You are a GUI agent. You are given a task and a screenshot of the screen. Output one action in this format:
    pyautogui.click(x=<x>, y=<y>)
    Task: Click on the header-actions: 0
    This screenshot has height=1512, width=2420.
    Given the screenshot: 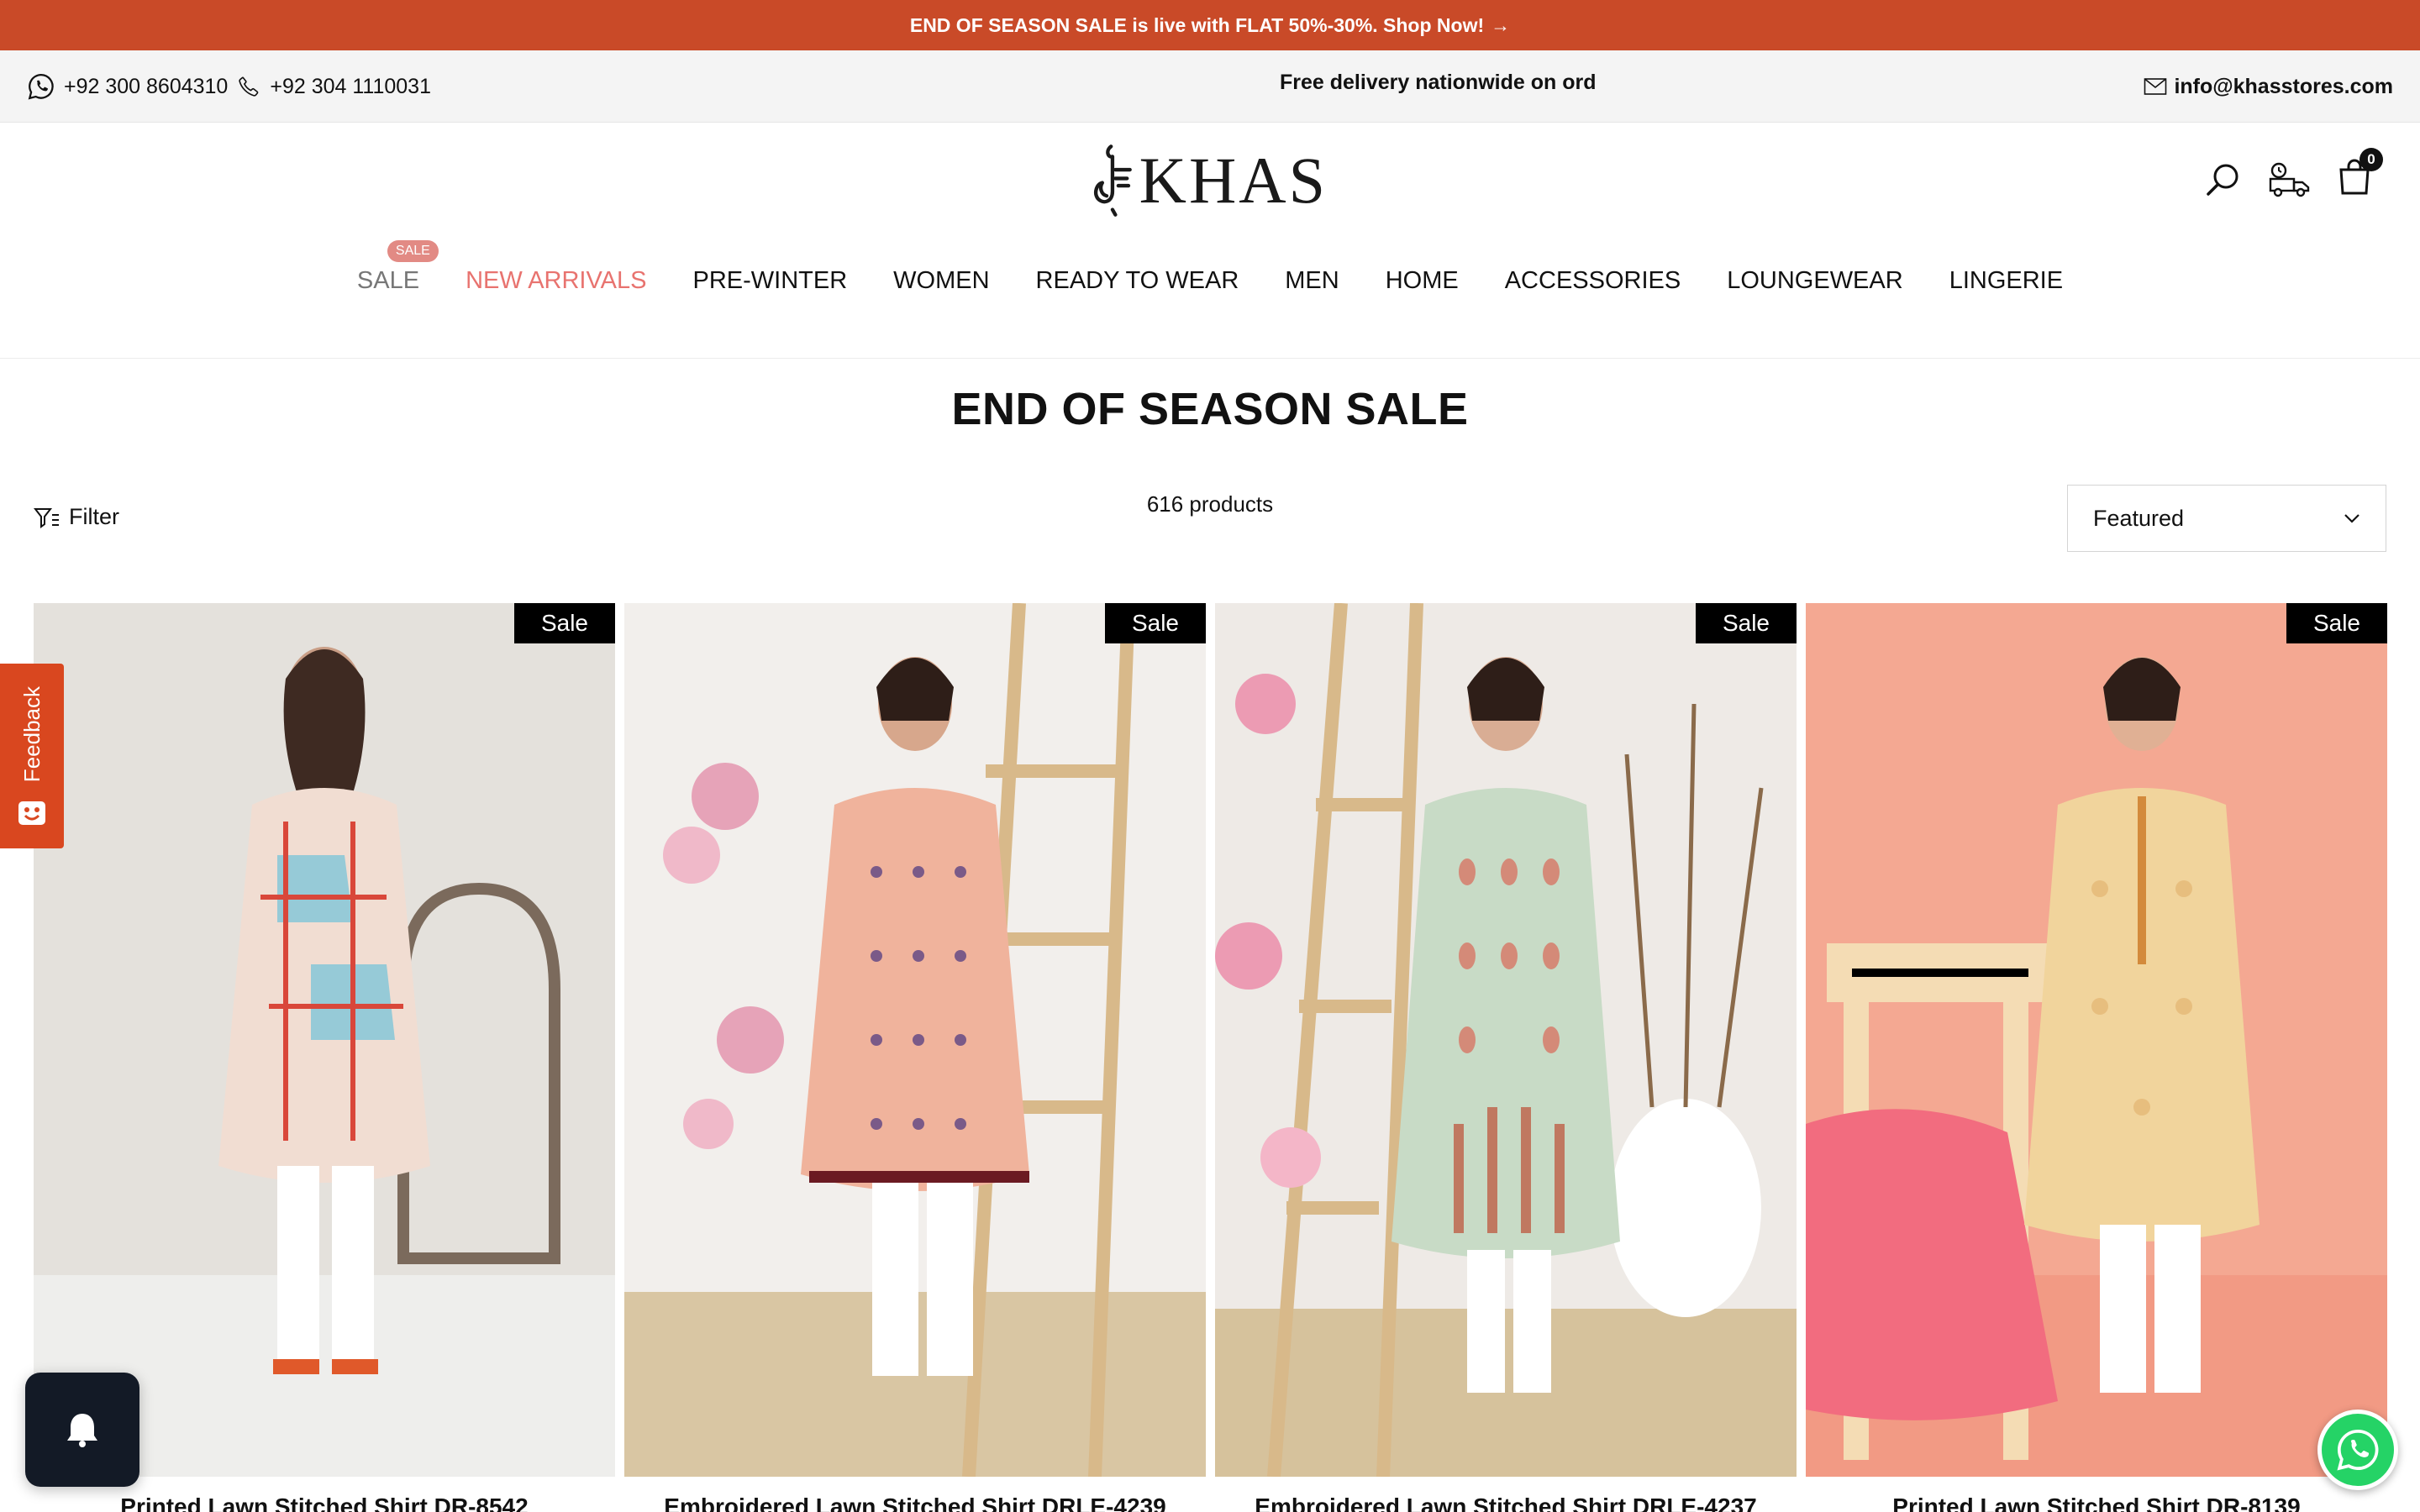 What is the action you would take?
    pyautogui.click(x=2294, y=173)
    